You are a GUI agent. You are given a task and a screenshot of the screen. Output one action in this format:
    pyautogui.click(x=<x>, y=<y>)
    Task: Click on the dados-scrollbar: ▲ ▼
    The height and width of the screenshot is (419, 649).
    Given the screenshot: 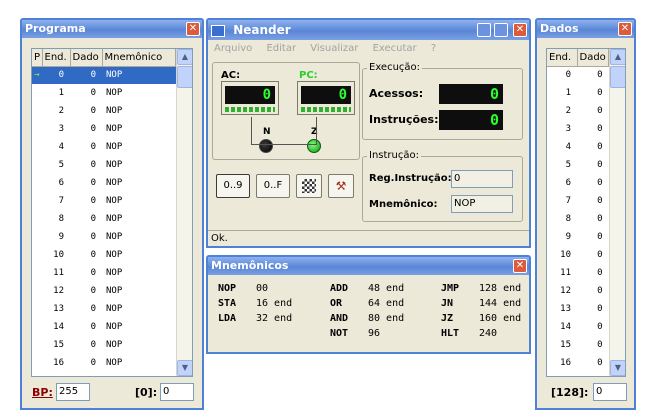 What is the action you would take?
    pyautogui.click(x=617, y=212)
    